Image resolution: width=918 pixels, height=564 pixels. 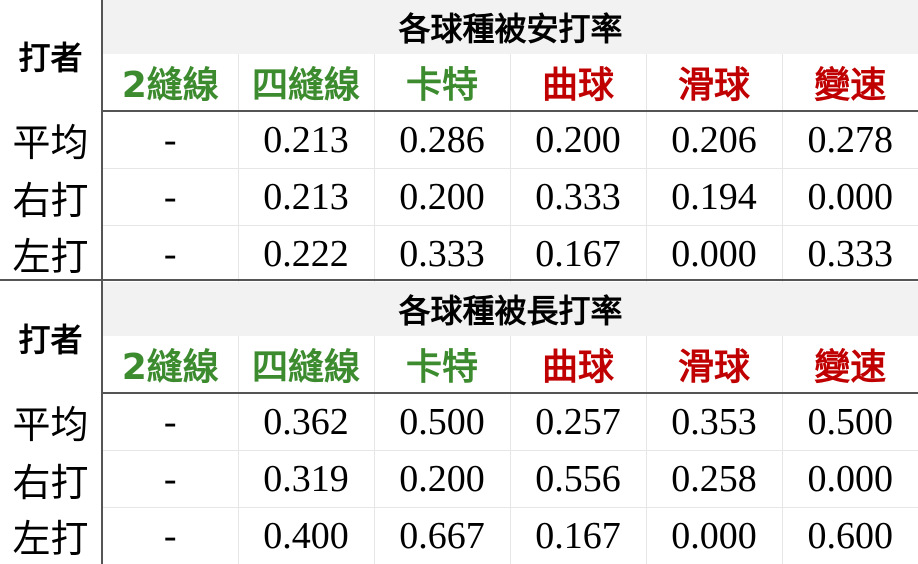 What do you see at coordinates (306, 479) in the screenshot?
I see `value-cell: 0.319` at bounding box center [306, 479].